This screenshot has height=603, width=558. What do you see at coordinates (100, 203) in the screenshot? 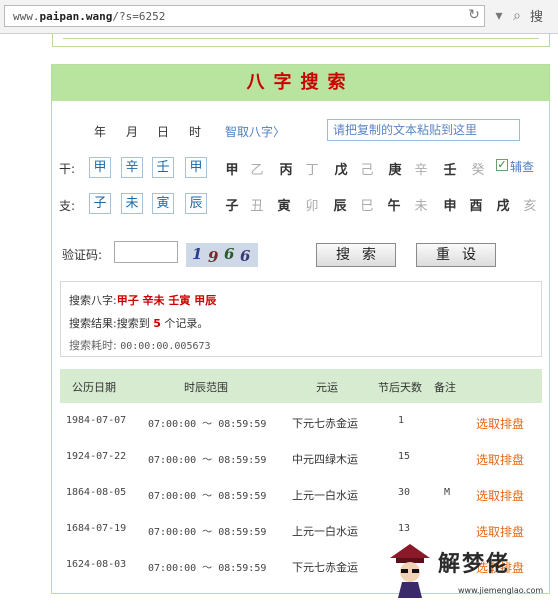
I see `year-branch-select: 子` at bounding box center [100, 203].